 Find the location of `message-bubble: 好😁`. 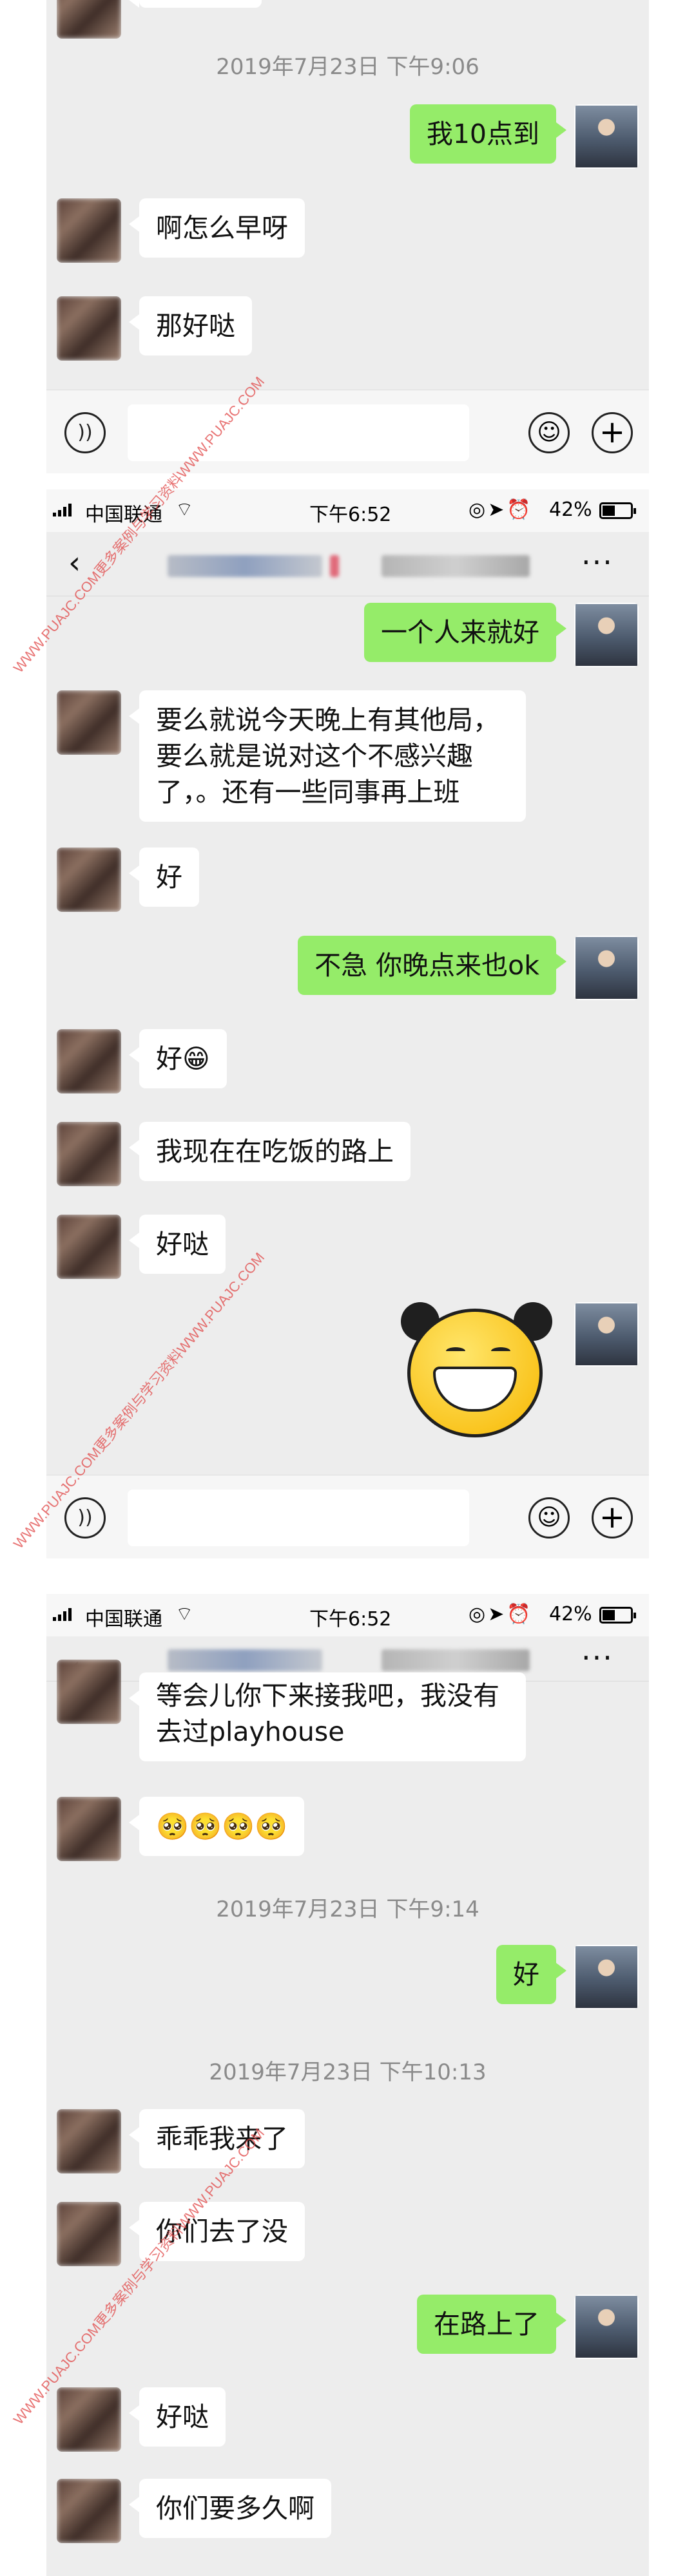

message-bubble: 好😁 is located at coordinates (178, 1059).